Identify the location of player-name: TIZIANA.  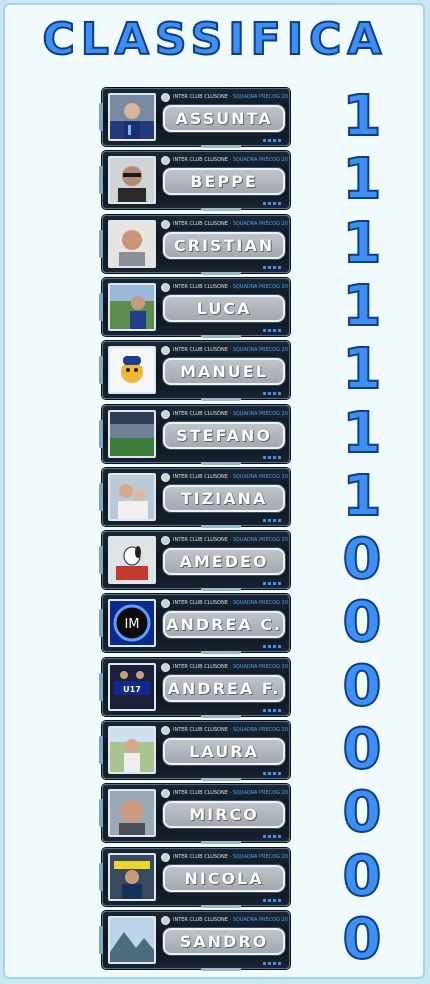
(224, 498).